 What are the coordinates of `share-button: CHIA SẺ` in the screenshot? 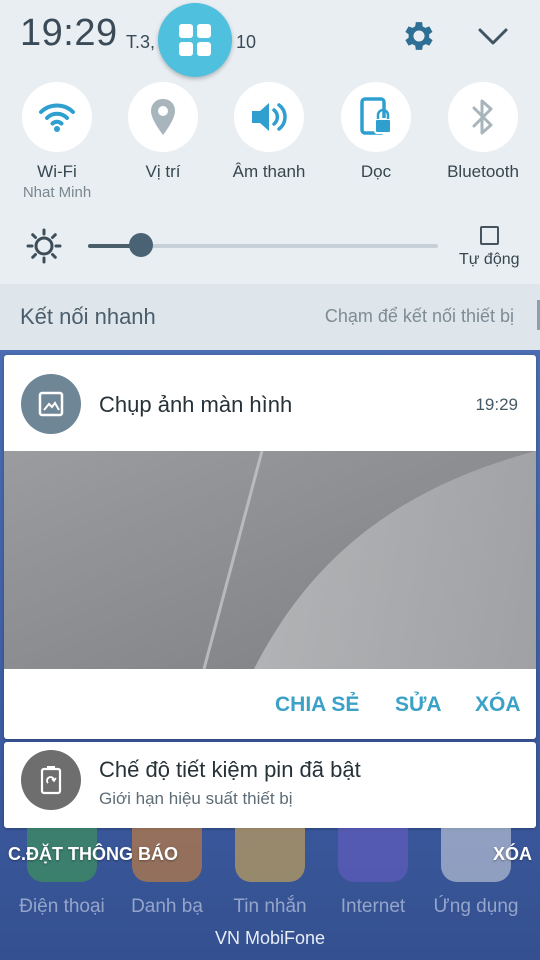 It's located at (317, 705).